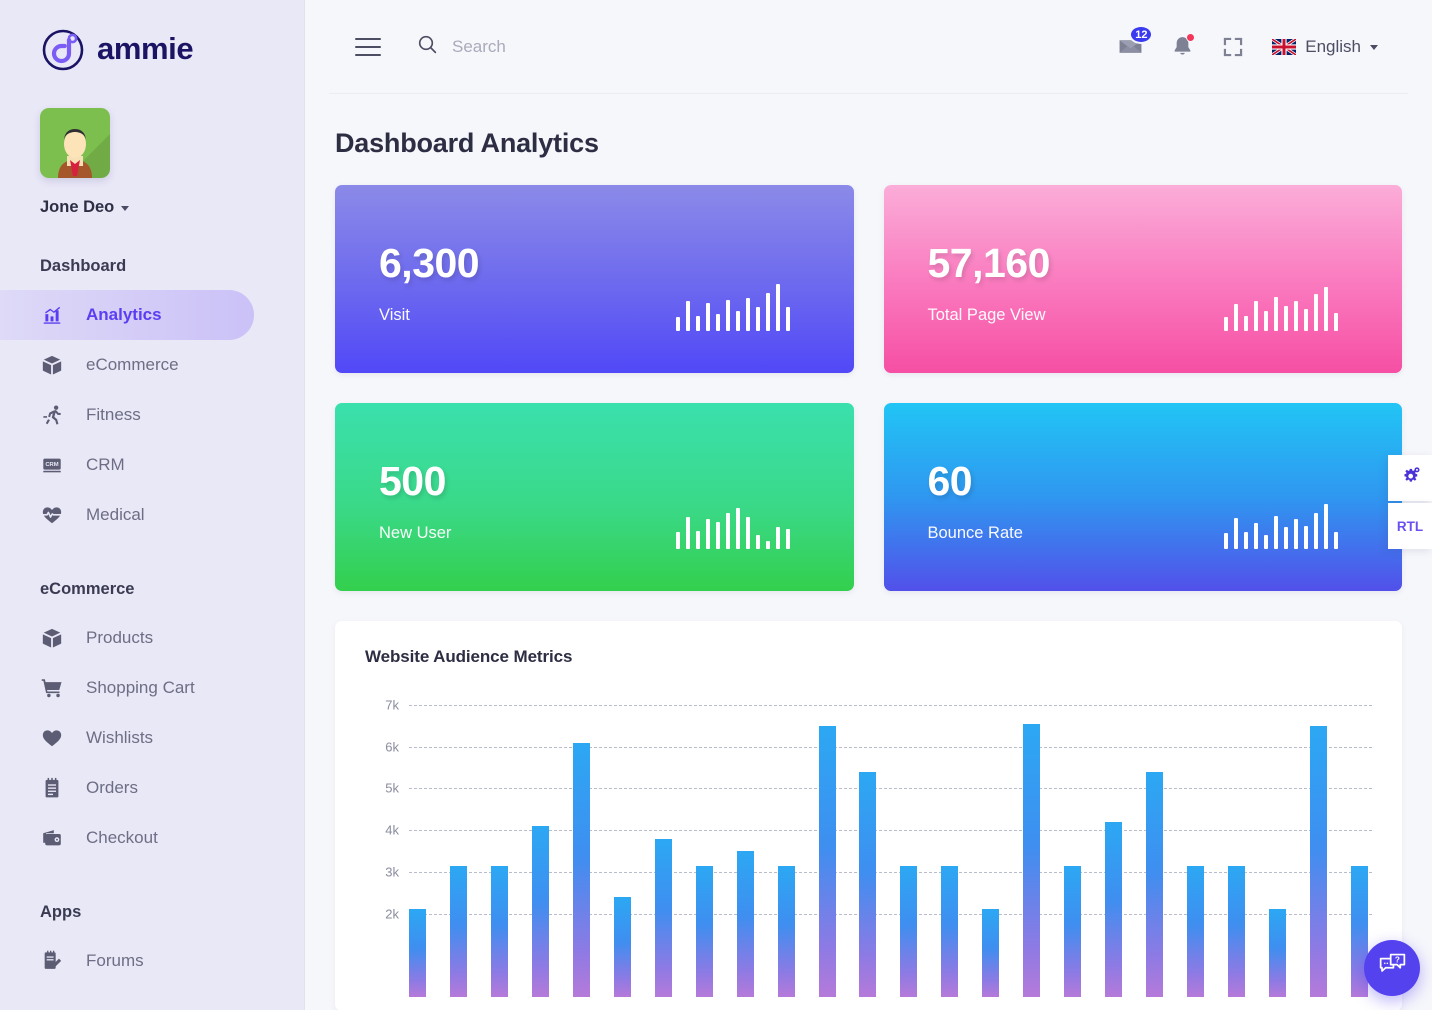  What do you see at coordinates (145, 48) in the screenshot?
I see `brand-name: ammie` at bounding box center [145, 48].